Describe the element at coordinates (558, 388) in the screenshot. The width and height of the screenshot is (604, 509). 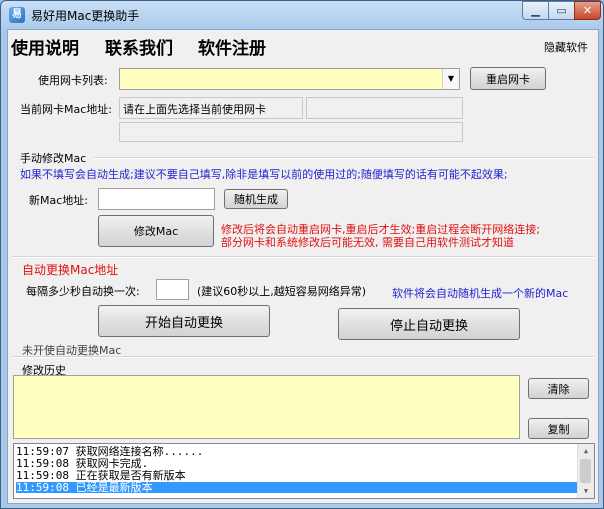
I see `clear-button: 清除` at that location.